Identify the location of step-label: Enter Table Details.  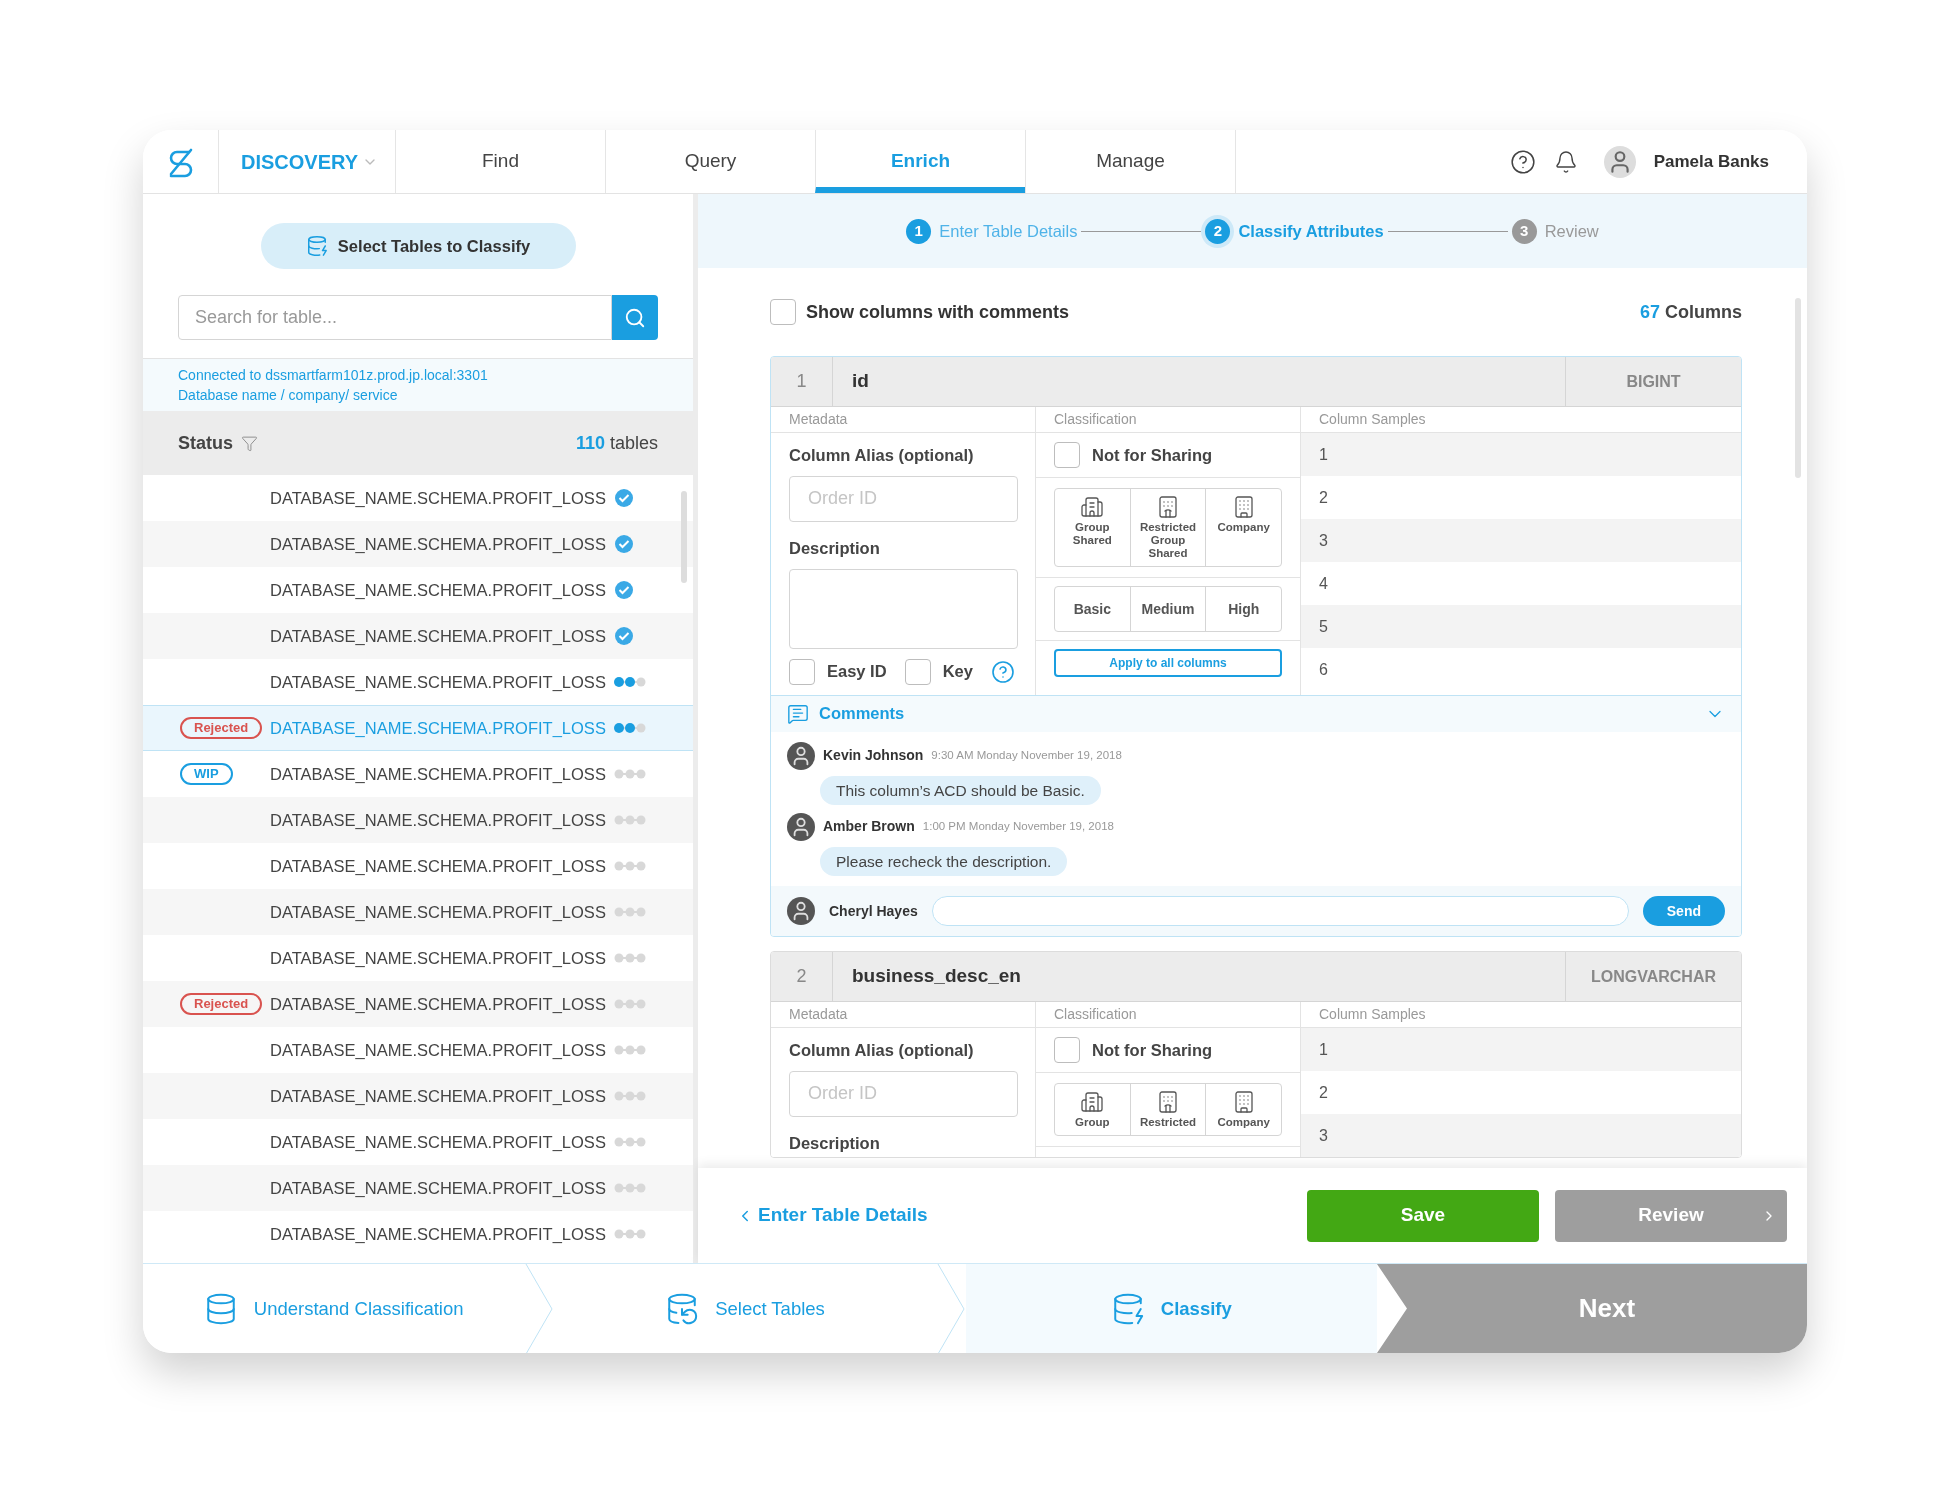
(1008, 231).